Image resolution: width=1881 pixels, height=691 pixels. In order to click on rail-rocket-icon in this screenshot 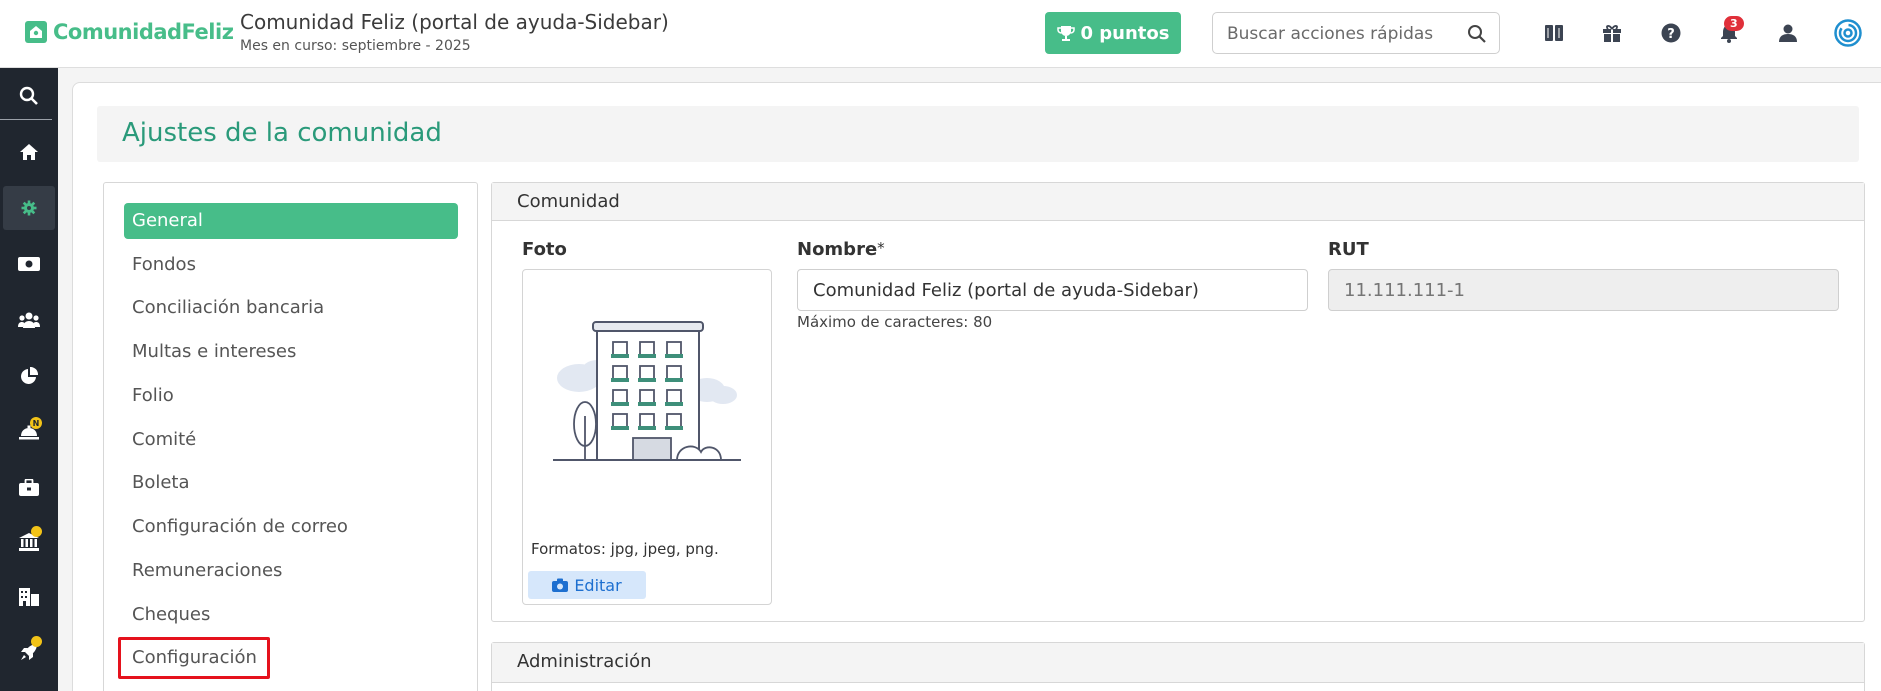, I will do `click(29, 652)`.